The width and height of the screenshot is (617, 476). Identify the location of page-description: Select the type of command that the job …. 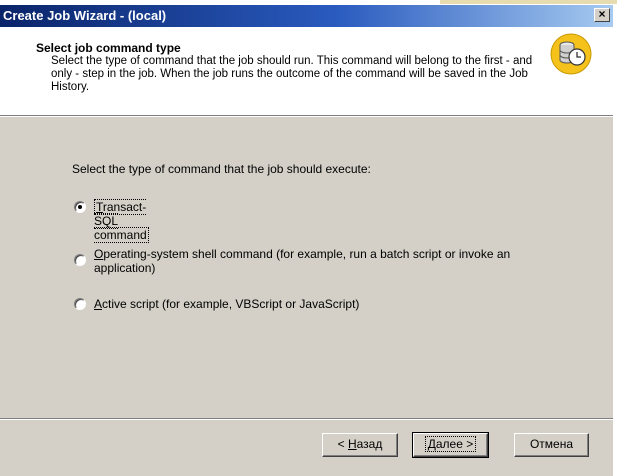
(292, 74).